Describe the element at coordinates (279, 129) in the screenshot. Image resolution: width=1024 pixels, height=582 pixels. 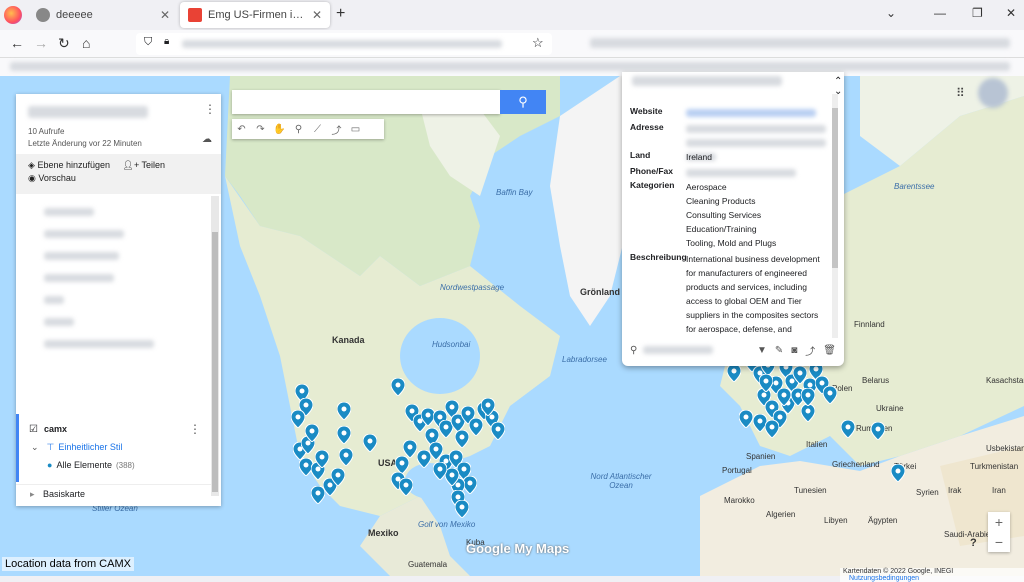
I see `hand-icon: ✋` at that location.